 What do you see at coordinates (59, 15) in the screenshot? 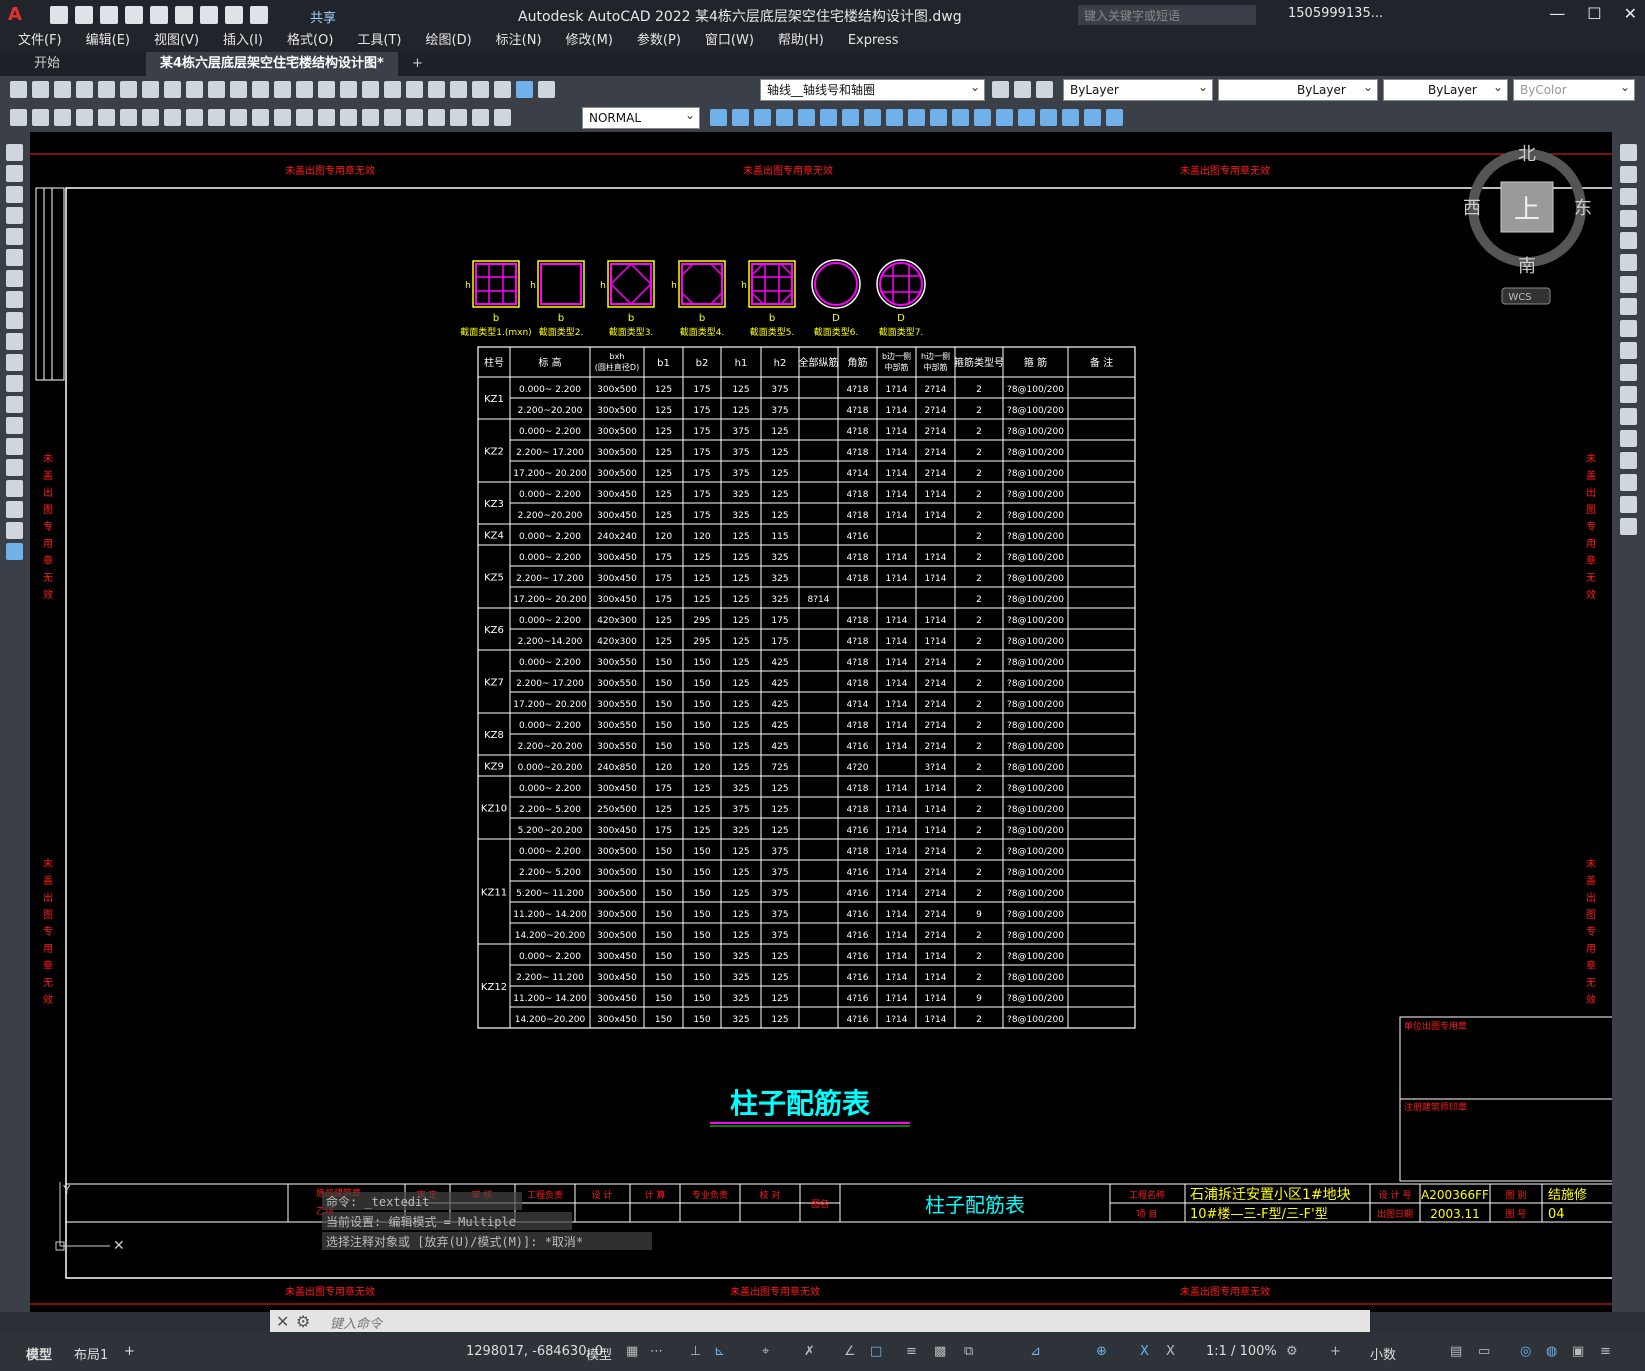
I see `new-icon` at bounding box center [59, 15].